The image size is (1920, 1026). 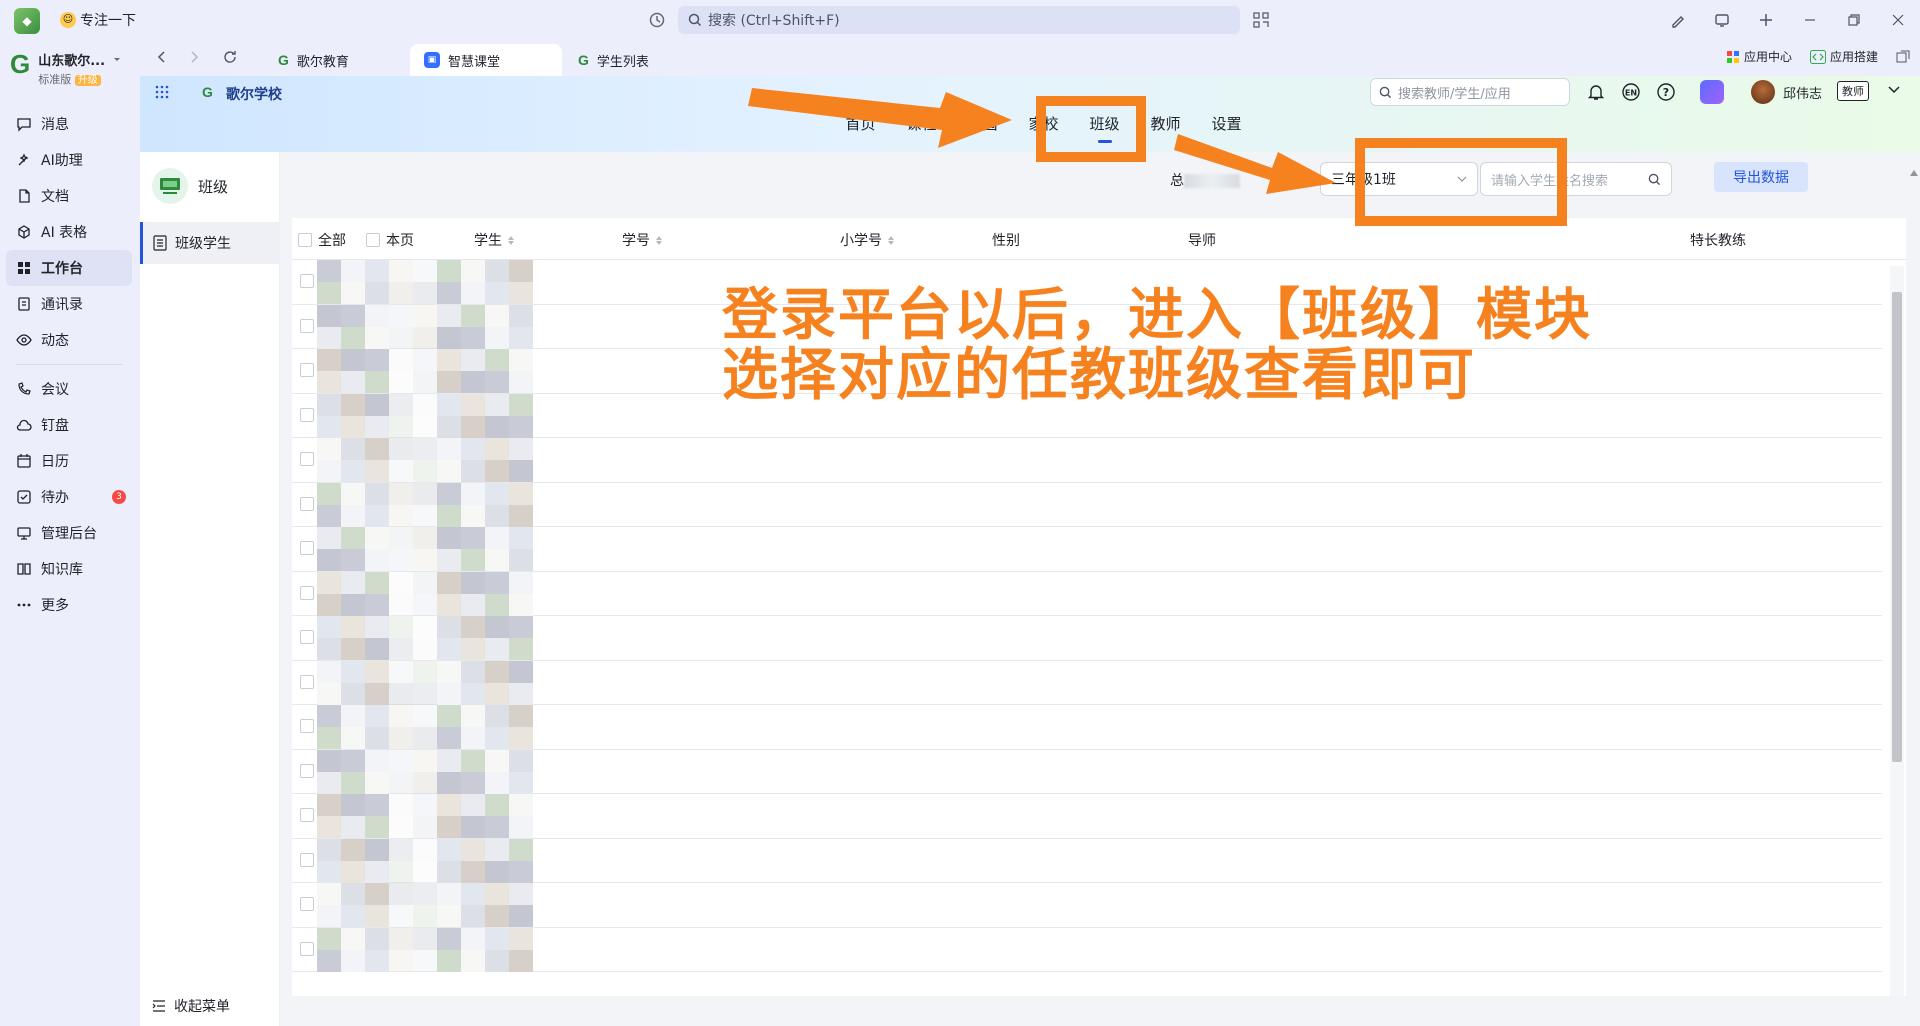 I want to click on annotation-text: 登录平台以后，进入【班级】模块 选择对应的任教班级查看即可, so click(x=1157, y=345).